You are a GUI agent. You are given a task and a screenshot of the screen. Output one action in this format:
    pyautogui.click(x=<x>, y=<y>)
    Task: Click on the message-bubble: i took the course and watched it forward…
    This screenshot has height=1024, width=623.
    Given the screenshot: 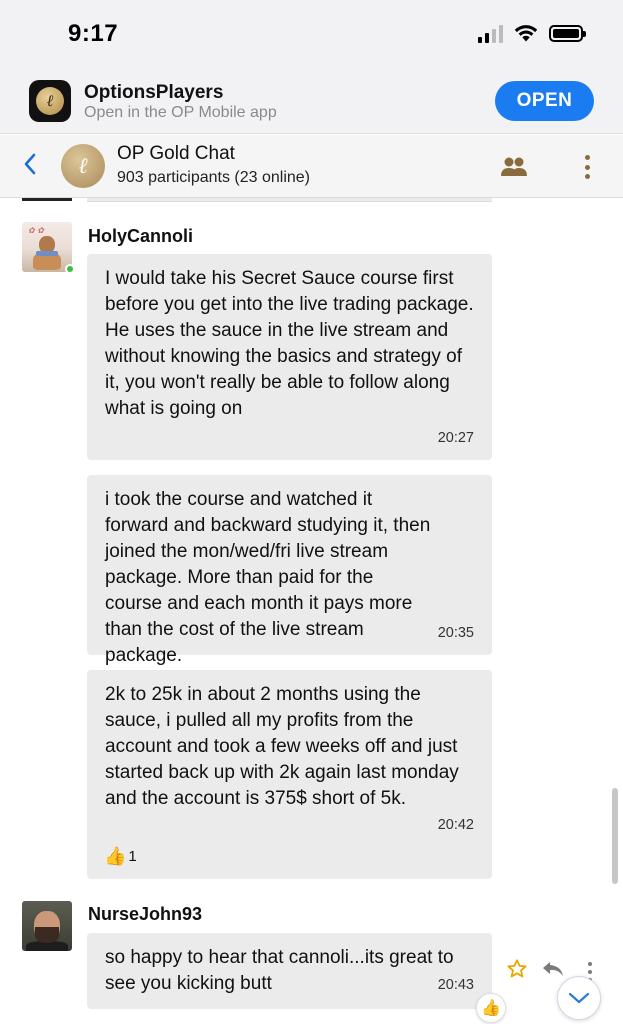 What is the action you would take?
    pyautogui.click(x=289, y=570)
    